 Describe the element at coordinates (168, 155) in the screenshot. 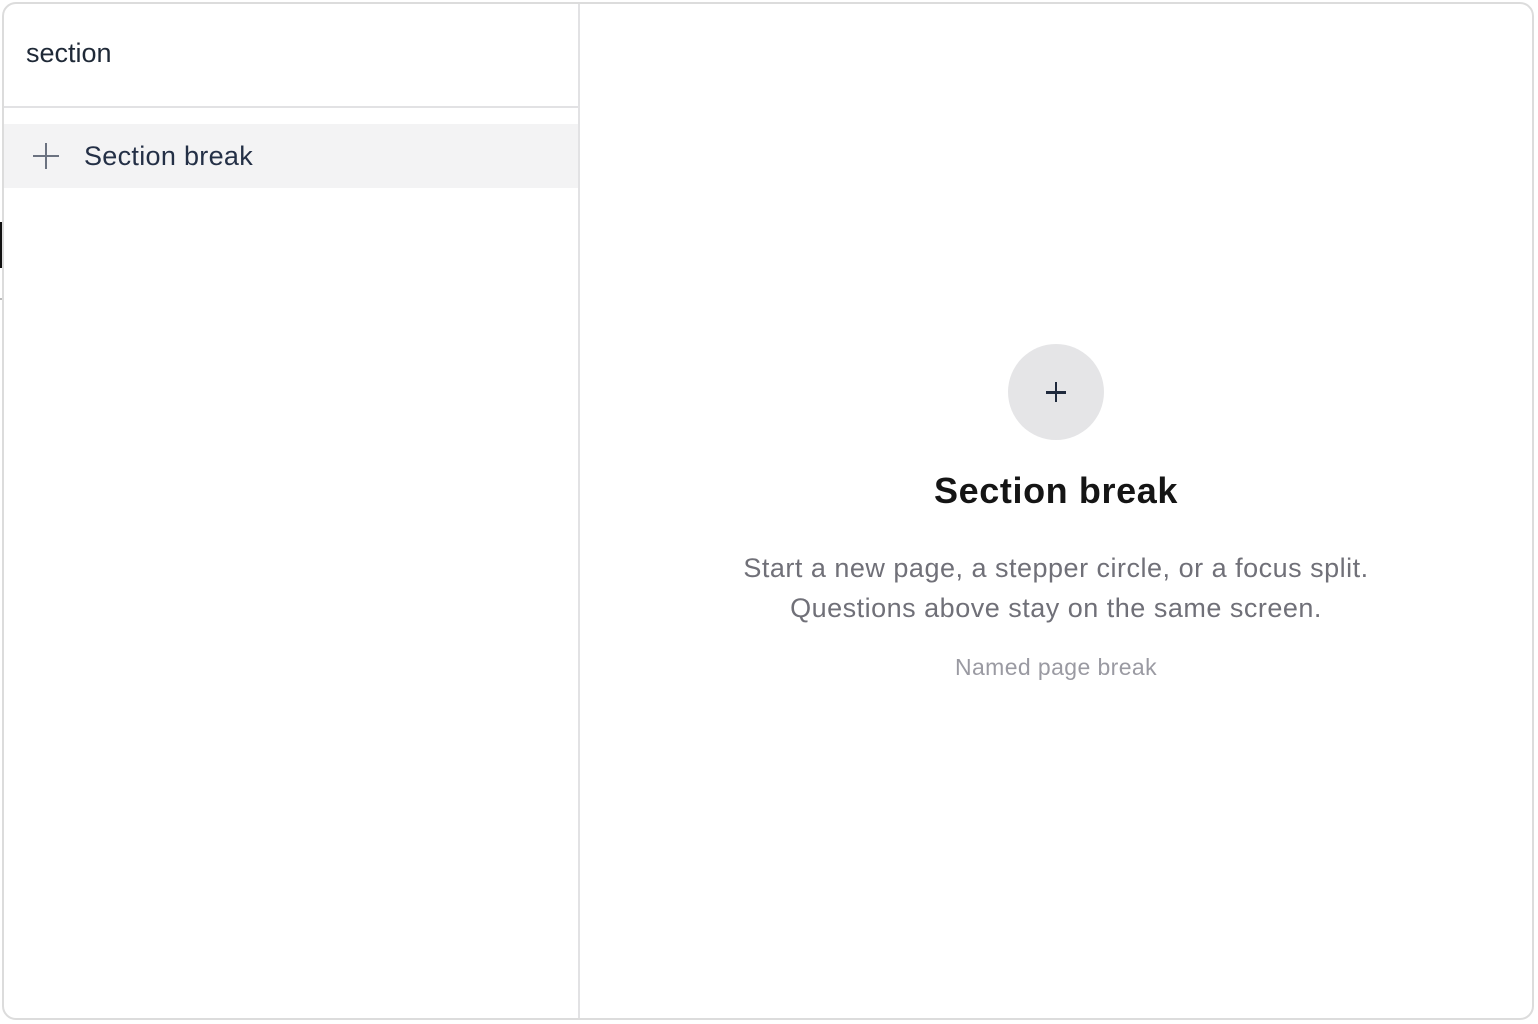

I see `result-item-label: Section break` at that location.